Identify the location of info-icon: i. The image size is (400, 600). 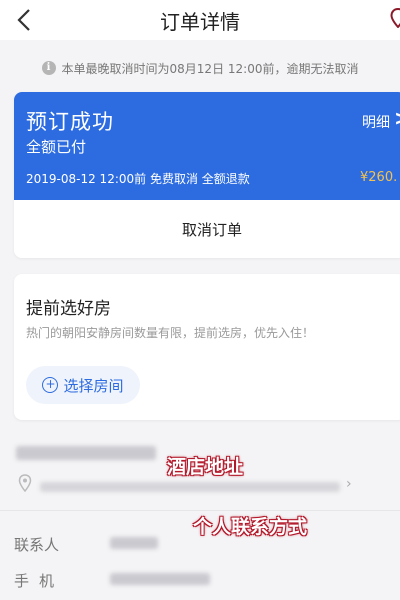
(48, 68).